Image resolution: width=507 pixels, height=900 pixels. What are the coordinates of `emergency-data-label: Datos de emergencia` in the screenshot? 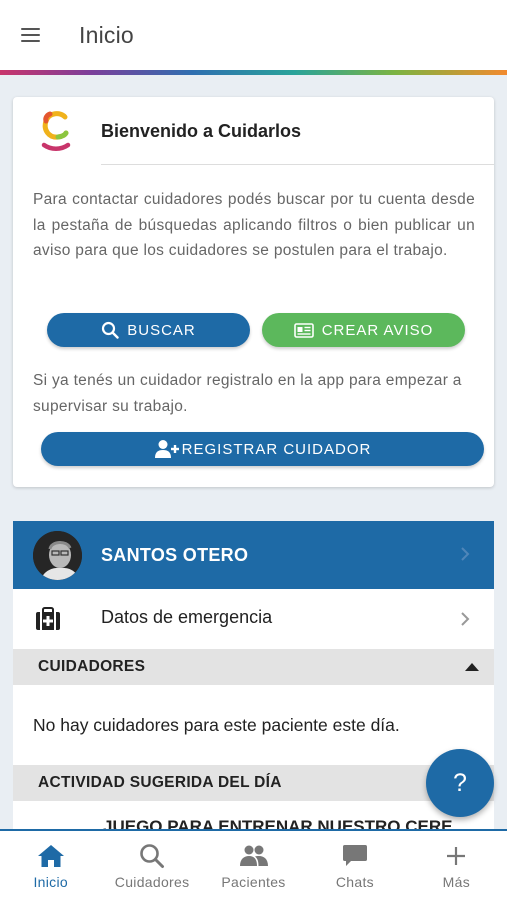 It's located at (187, 617).